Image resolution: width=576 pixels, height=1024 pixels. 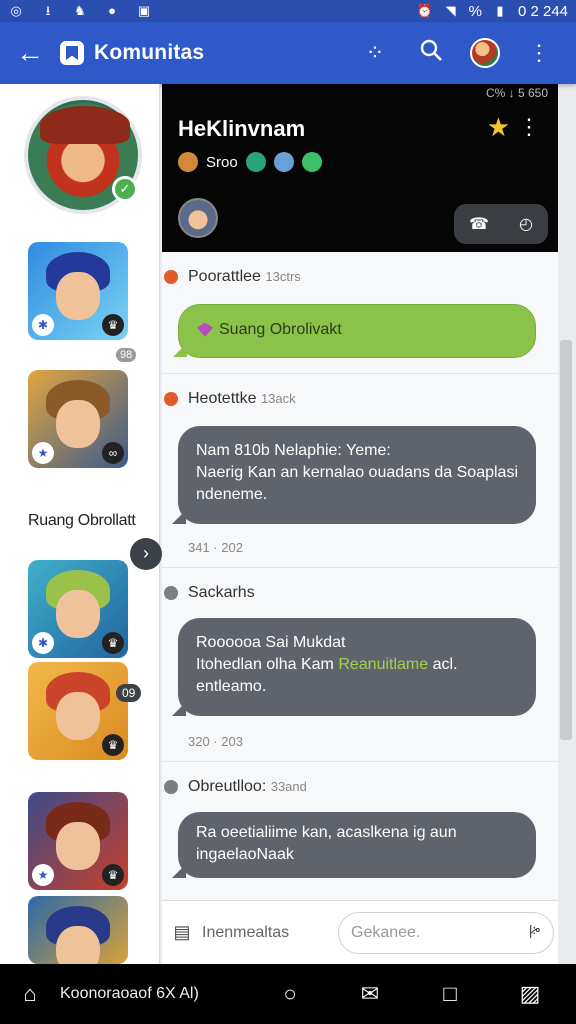 I want to click on battery-icon: ▮, so click(x=500, y=10).